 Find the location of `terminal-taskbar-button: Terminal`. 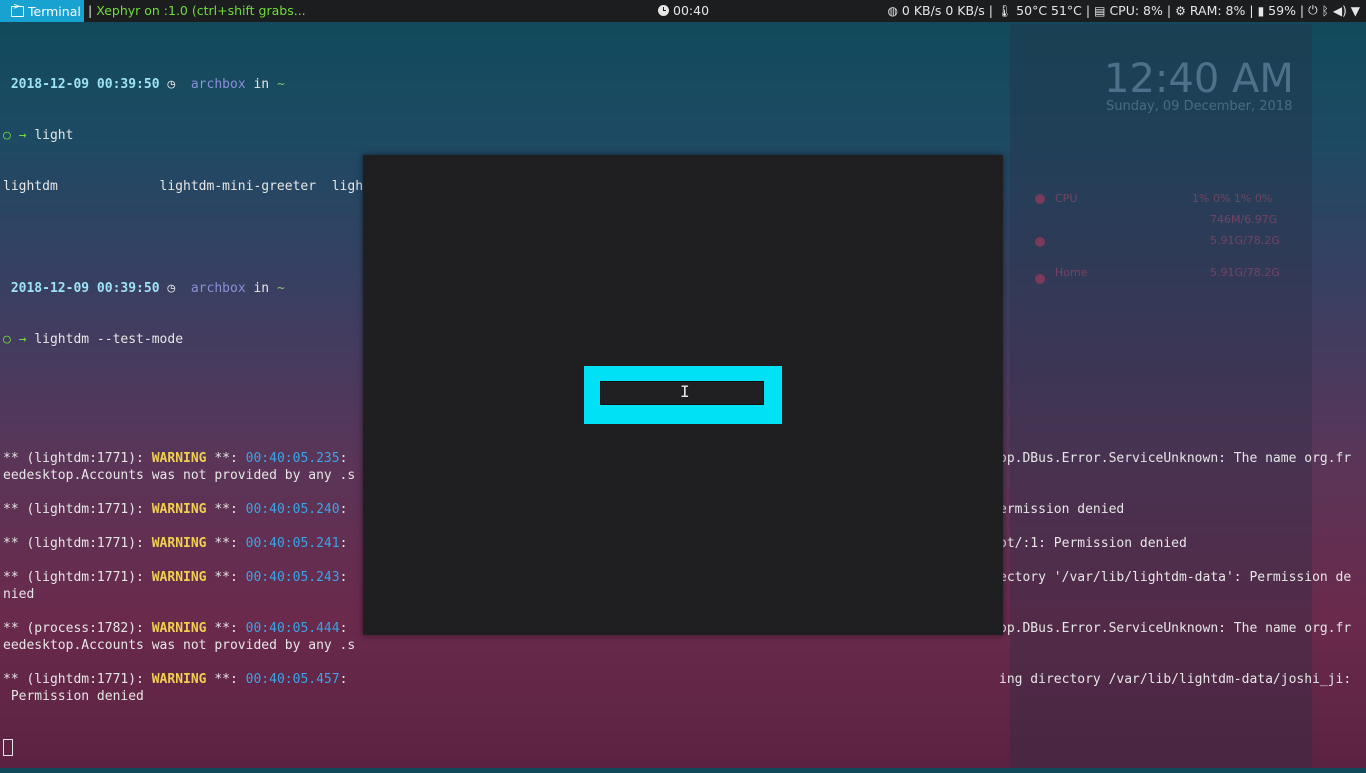

terminal-taskbar-button: Terminal is located at coordinates (42, 11).